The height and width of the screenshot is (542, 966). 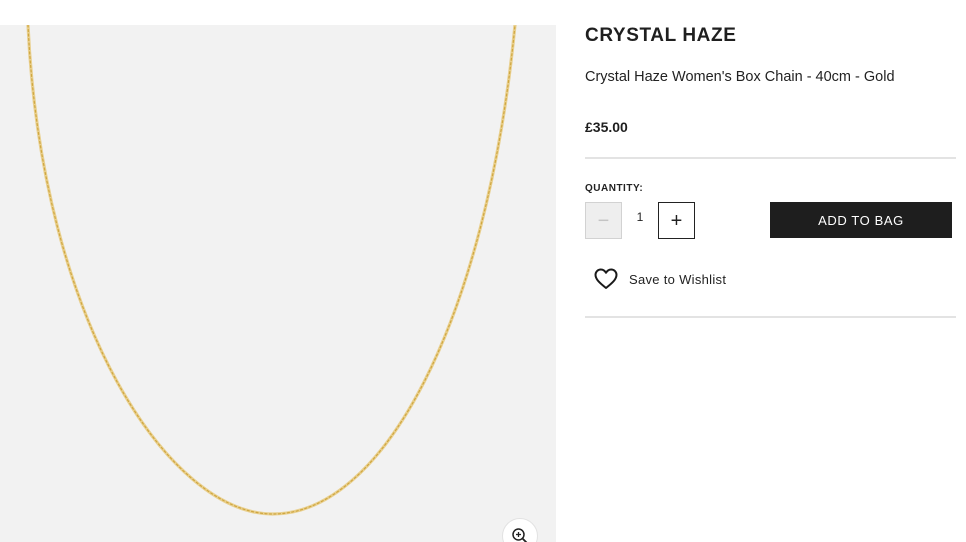 What do you see at coordinates (520, 535) in the screenshot?
I see `zoom-in-icon` at bounding box center [520, 535].